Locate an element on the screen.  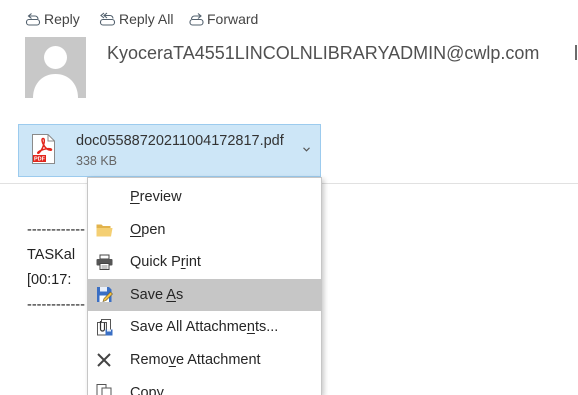
attachment-dropdown-button is located at coordinates (306, 149).